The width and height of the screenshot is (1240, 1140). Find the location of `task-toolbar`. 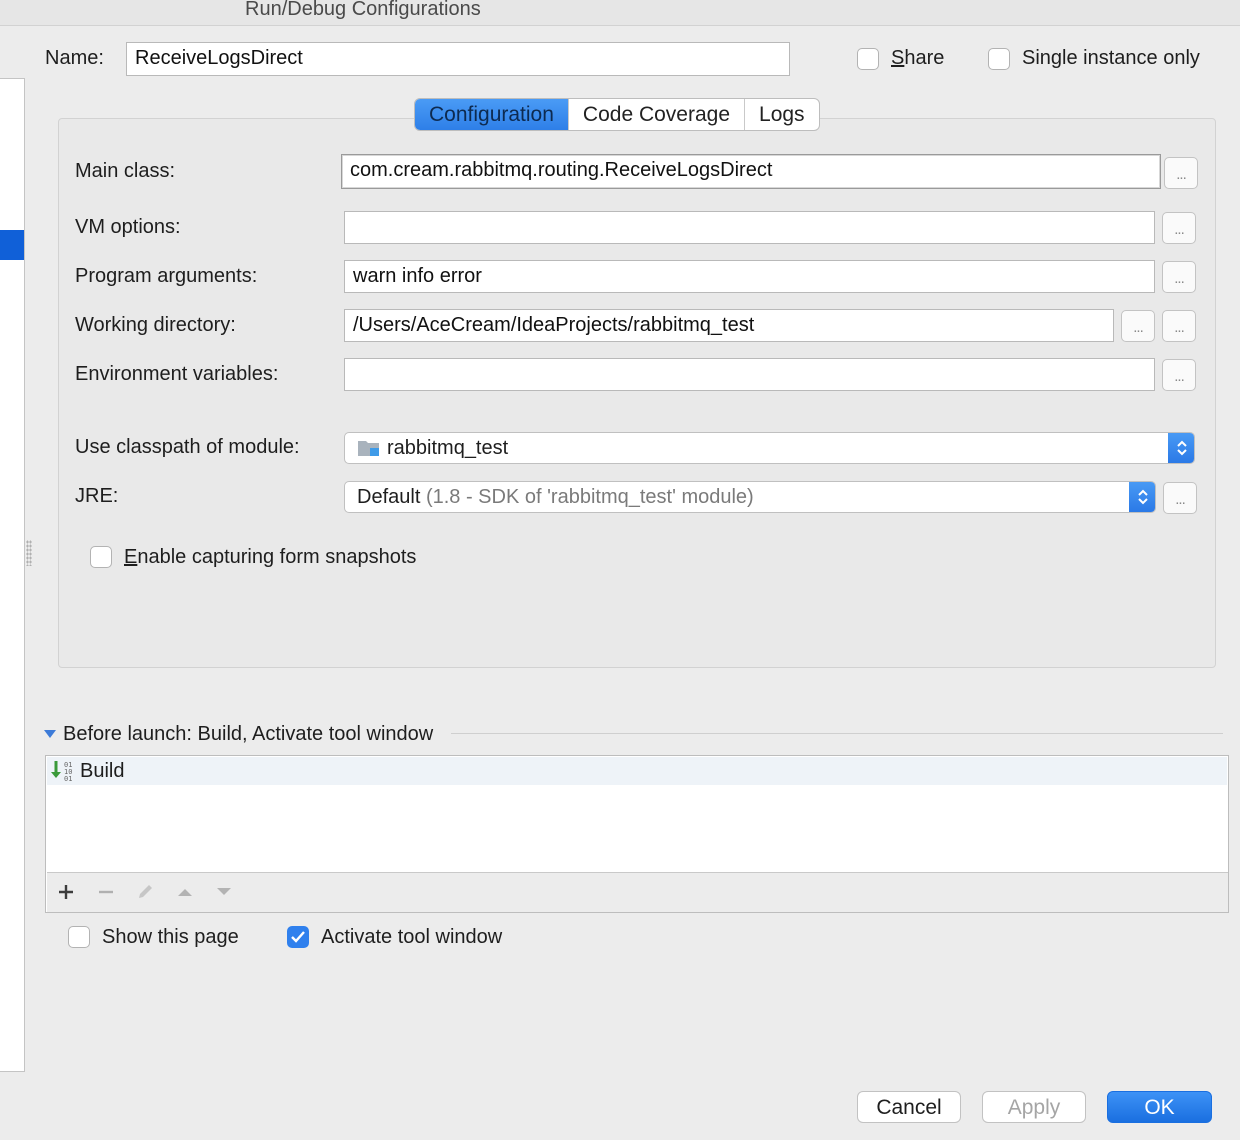

task-toolbar is located at coordinates (637, 892).